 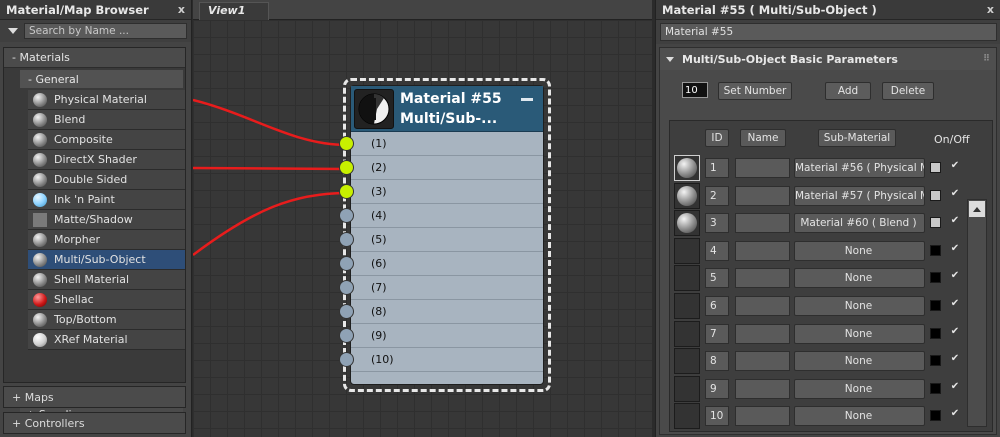 What do you see at coordinates (670, 59) in the screenshot?
I see `rollout-collapse-icon` at bounding box center [670, 59].